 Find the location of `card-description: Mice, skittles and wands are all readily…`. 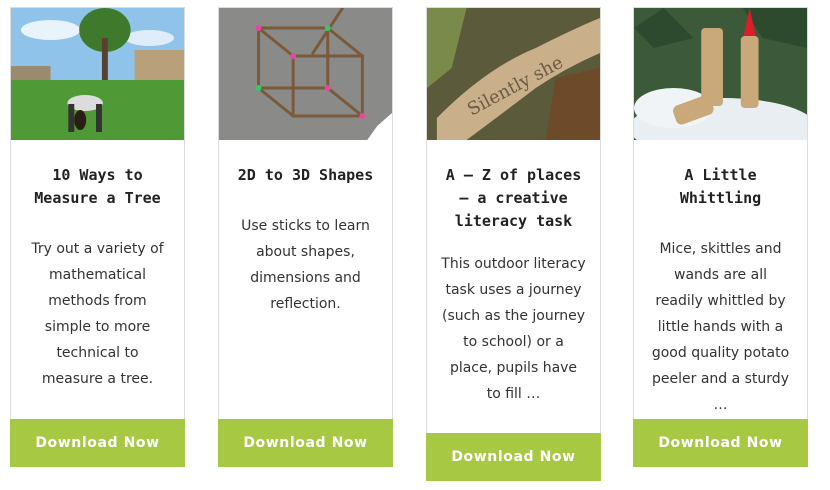

card-description: Mice, skittles and wands are all readily… is located at coordinates (720, 327).